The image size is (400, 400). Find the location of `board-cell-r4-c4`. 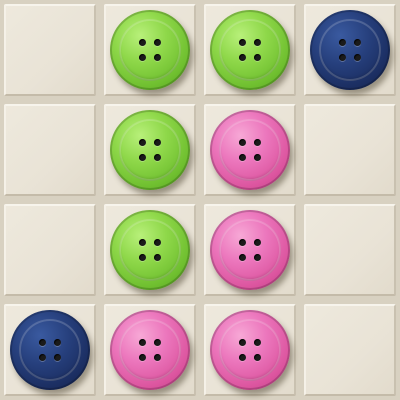

board-cell-r4-c4 is located at coordinates (350, 350).